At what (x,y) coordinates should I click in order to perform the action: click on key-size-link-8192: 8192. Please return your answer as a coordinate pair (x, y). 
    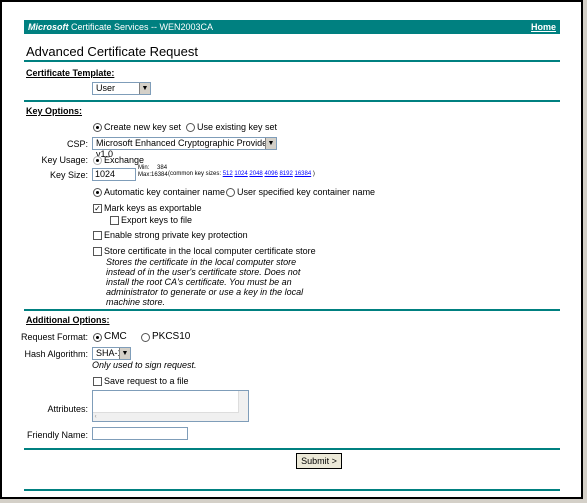
    Looking at the image, I should click on (285, 174).